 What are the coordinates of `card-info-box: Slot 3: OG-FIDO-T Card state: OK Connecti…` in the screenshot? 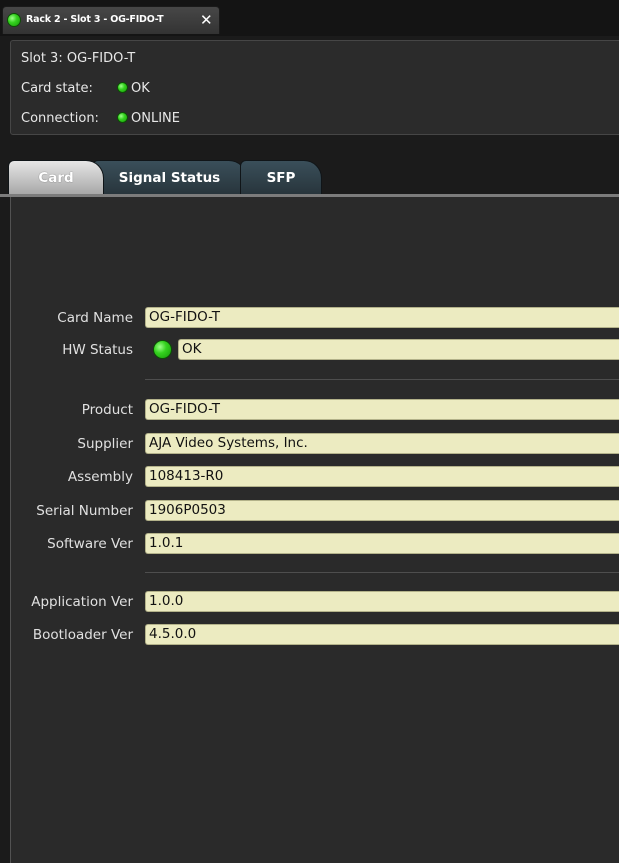 It's located at (314, 87).